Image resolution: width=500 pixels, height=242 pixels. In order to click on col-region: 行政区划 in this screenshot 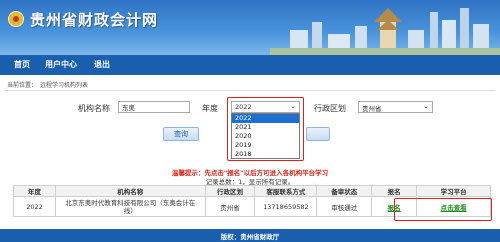, I will do `click(230, 191)`.